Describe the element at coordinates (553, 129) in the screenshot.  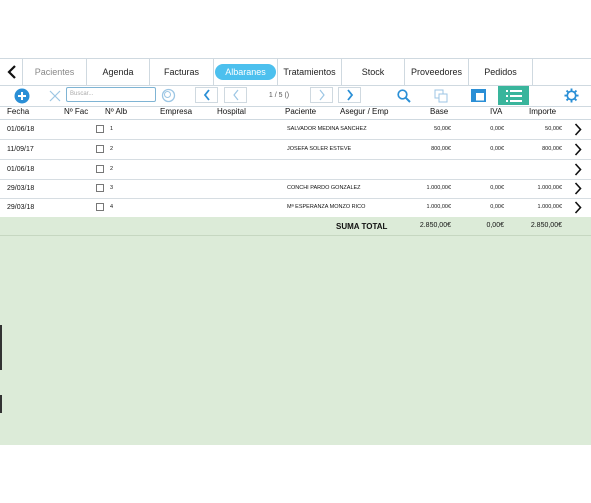
I see `cell-importe: 50,00€` at that location.